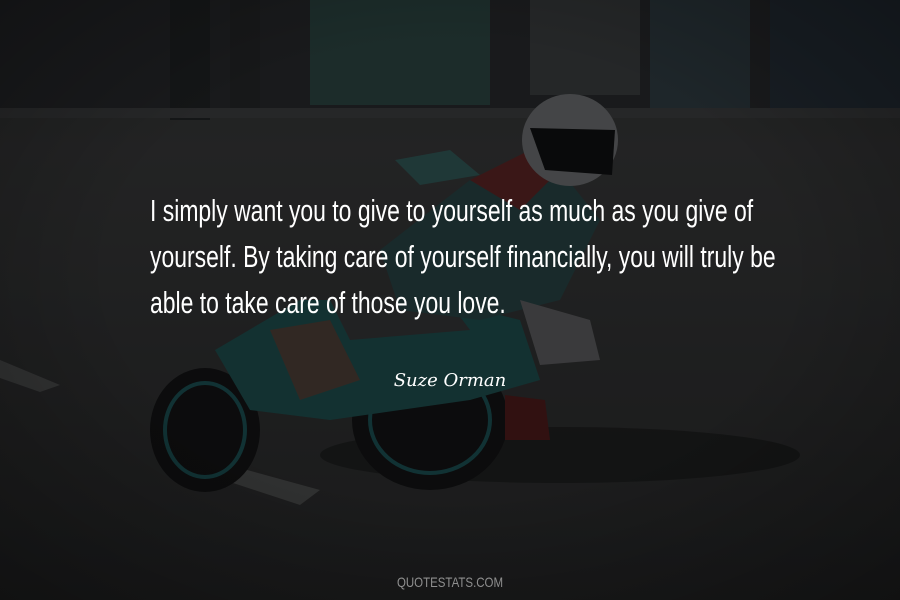 The image size is (900, 600). Describe the element at coordinates (450, 582) in the screenshot. I see `site-watermark: QUOTESTATS.COM` at that location.